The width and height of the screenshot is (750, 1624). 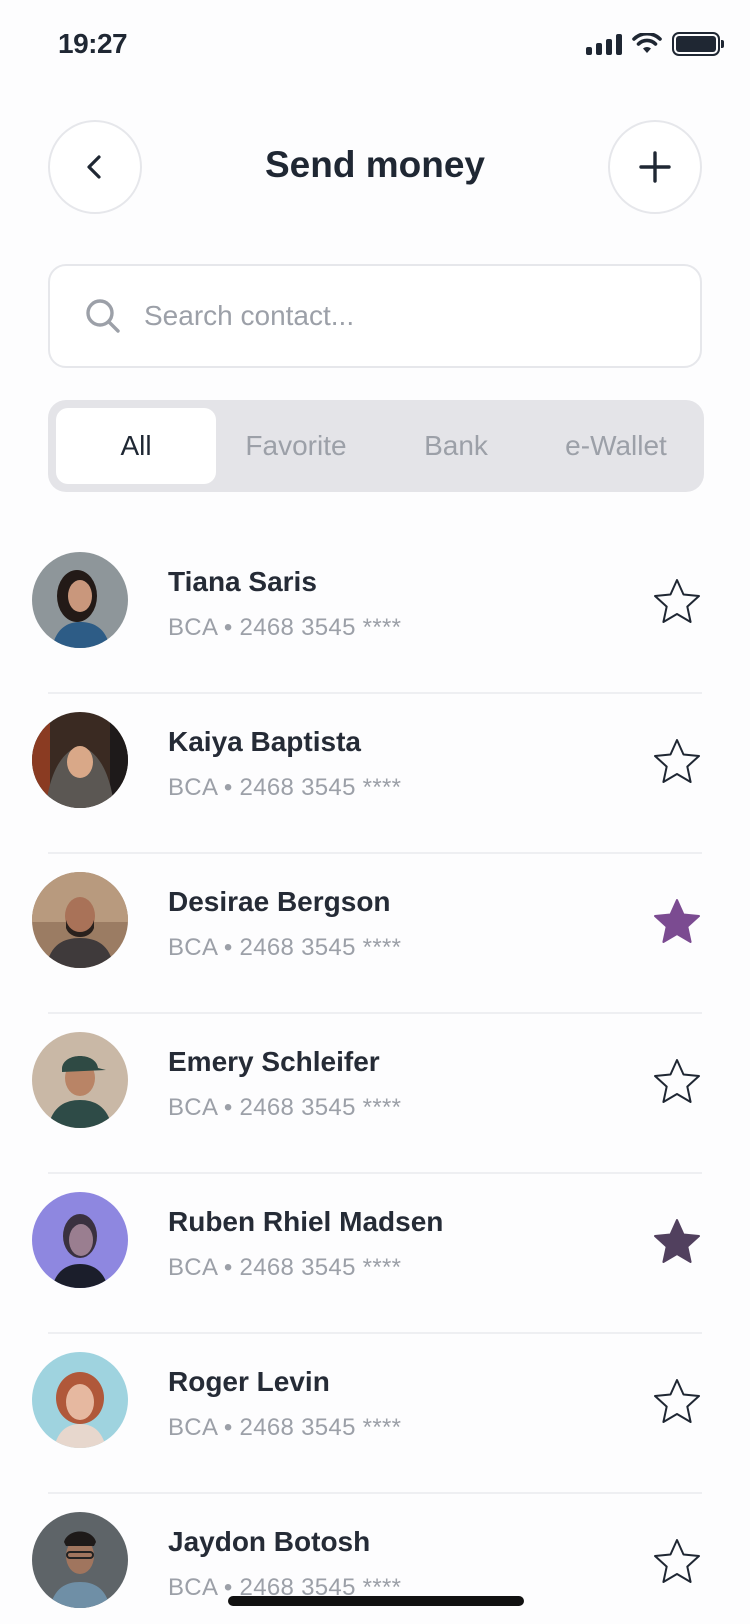 I want to click on wifi-icon, so click(x=647, y=43).